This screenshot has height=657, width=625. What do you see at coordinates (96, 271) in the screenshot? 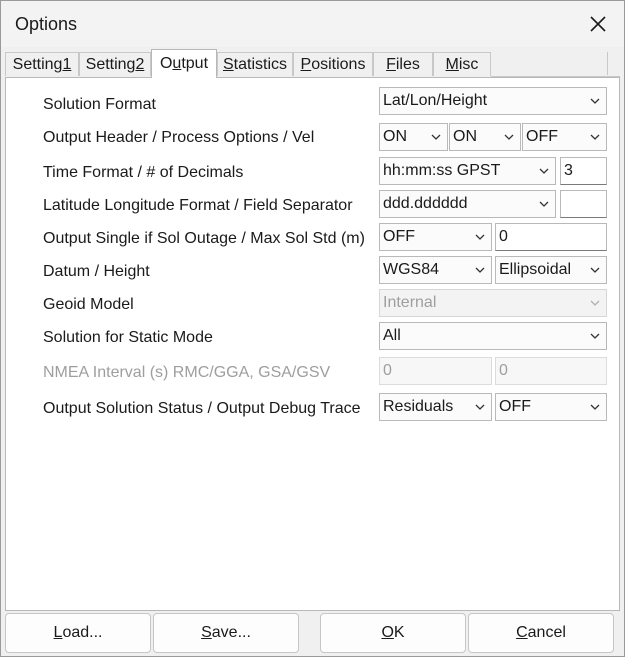
I see `datum-label: Datum / Height` at bounding box center [96, 271].